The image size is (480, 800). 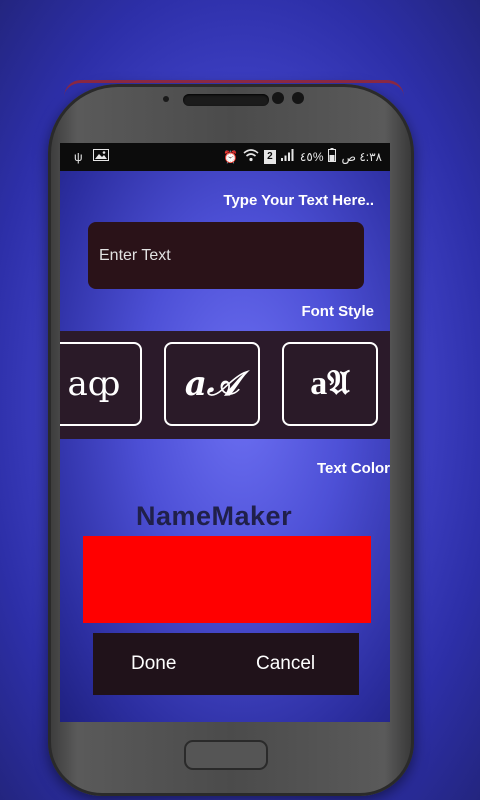 What do you see at coordinates (298, 200) in the screenshot?
I see `text-section-heading: Type Your Text Here..` at bounding box center [298, 200].